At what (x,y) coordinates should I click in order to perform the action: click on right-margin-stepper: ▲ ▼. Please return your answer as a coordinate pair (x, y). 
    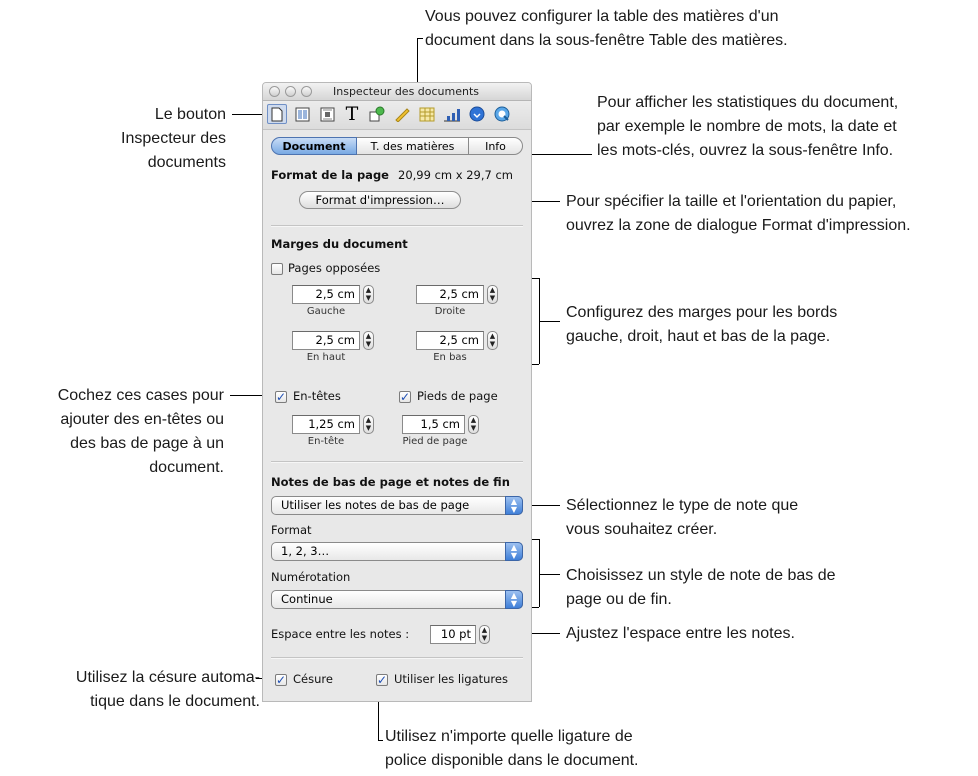
    Looking at the image, I should click on (492, 294).